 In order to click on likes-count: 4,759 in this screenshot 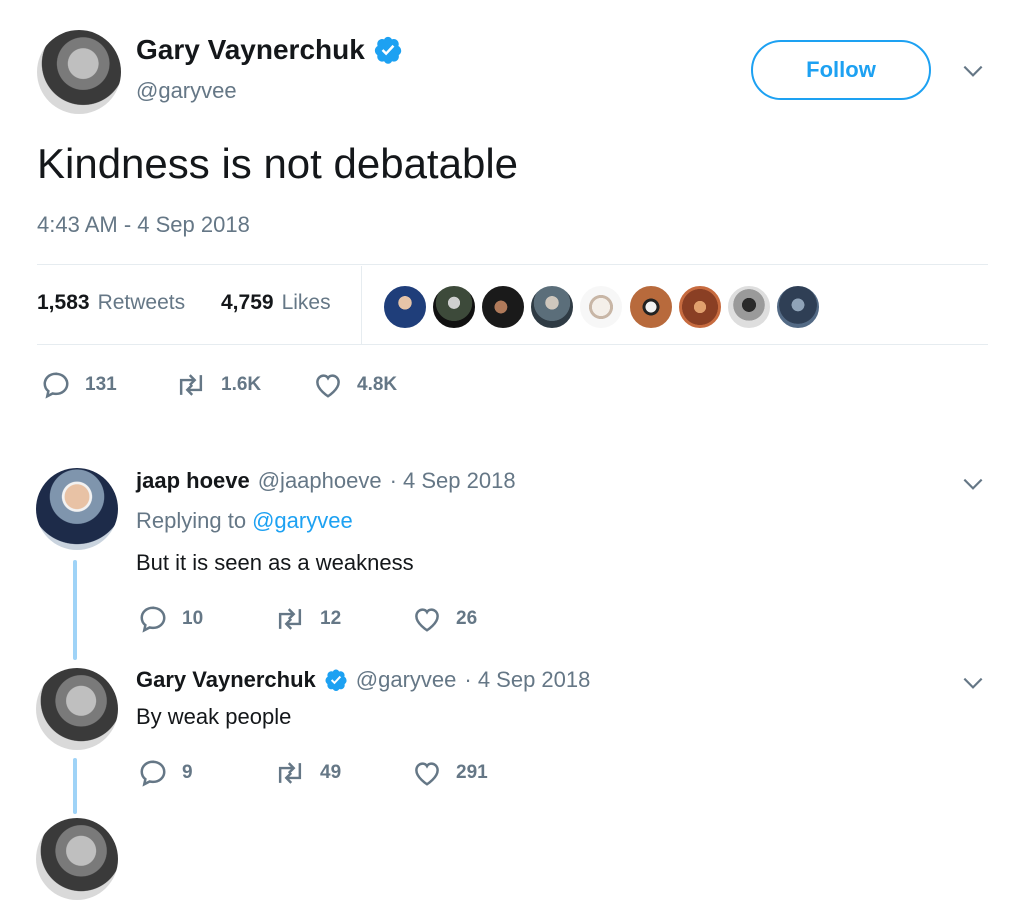, I will do `click(247, 302)`.